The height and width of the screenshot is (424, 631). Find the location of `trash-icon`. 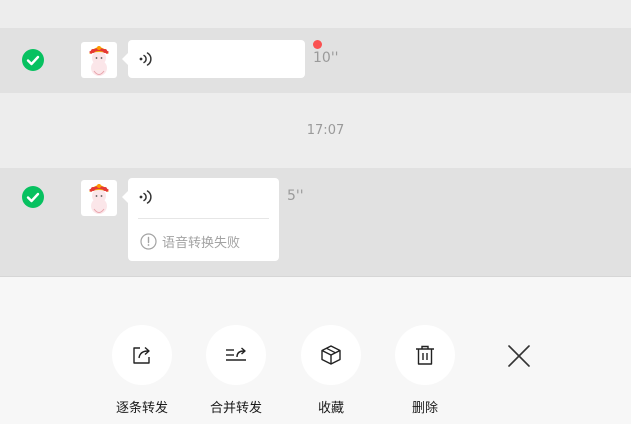

trash-icon is located at coordinates (425, 355).